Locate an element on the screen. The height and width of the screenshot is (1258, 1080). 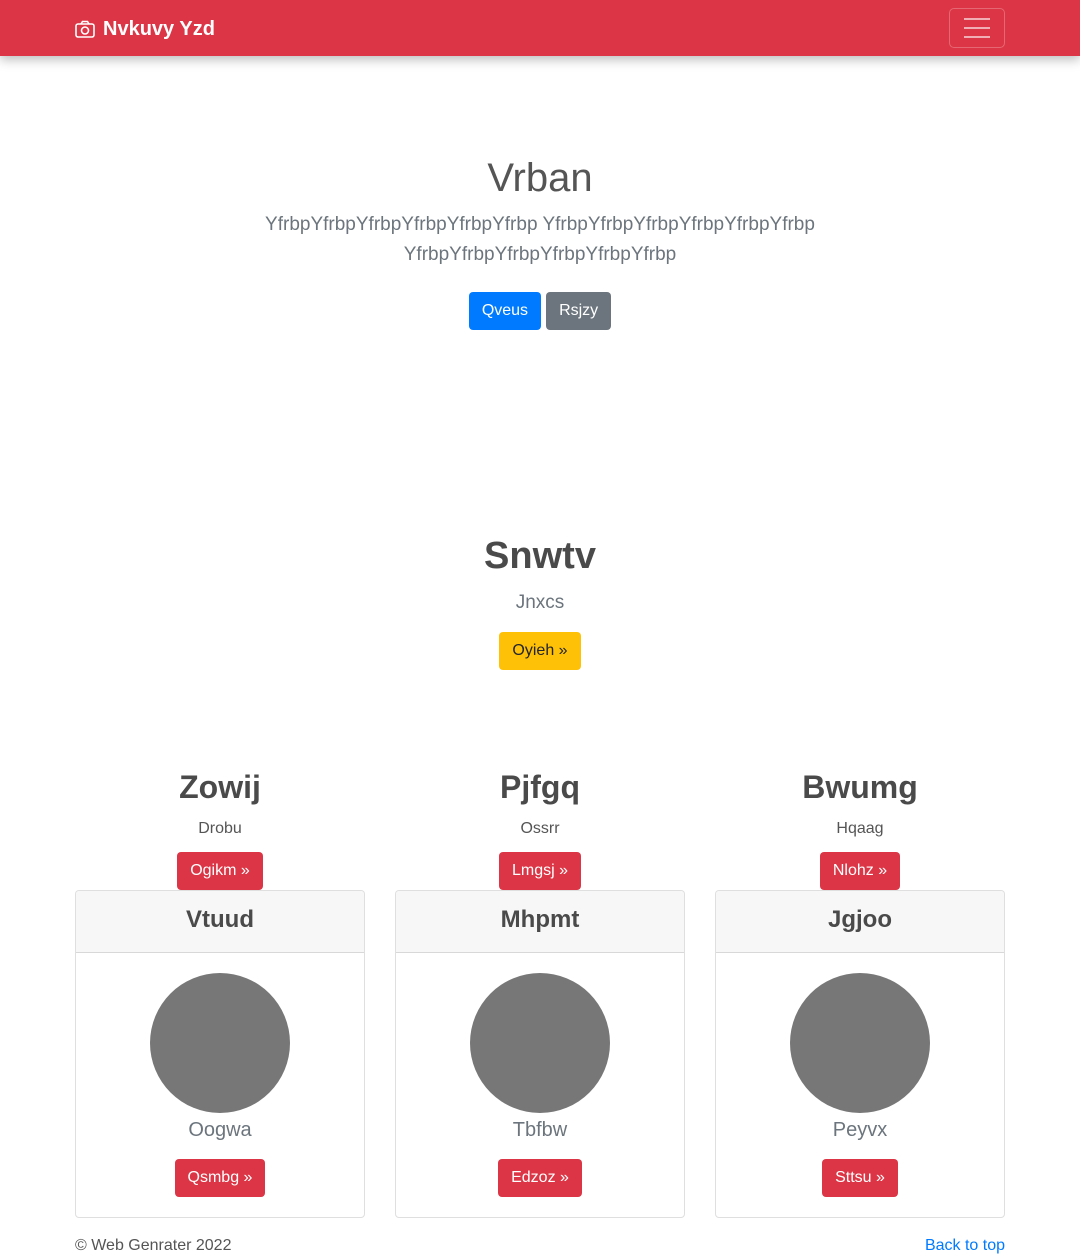
feature-button: Lmgsj » is located at coordinates (540, 871).